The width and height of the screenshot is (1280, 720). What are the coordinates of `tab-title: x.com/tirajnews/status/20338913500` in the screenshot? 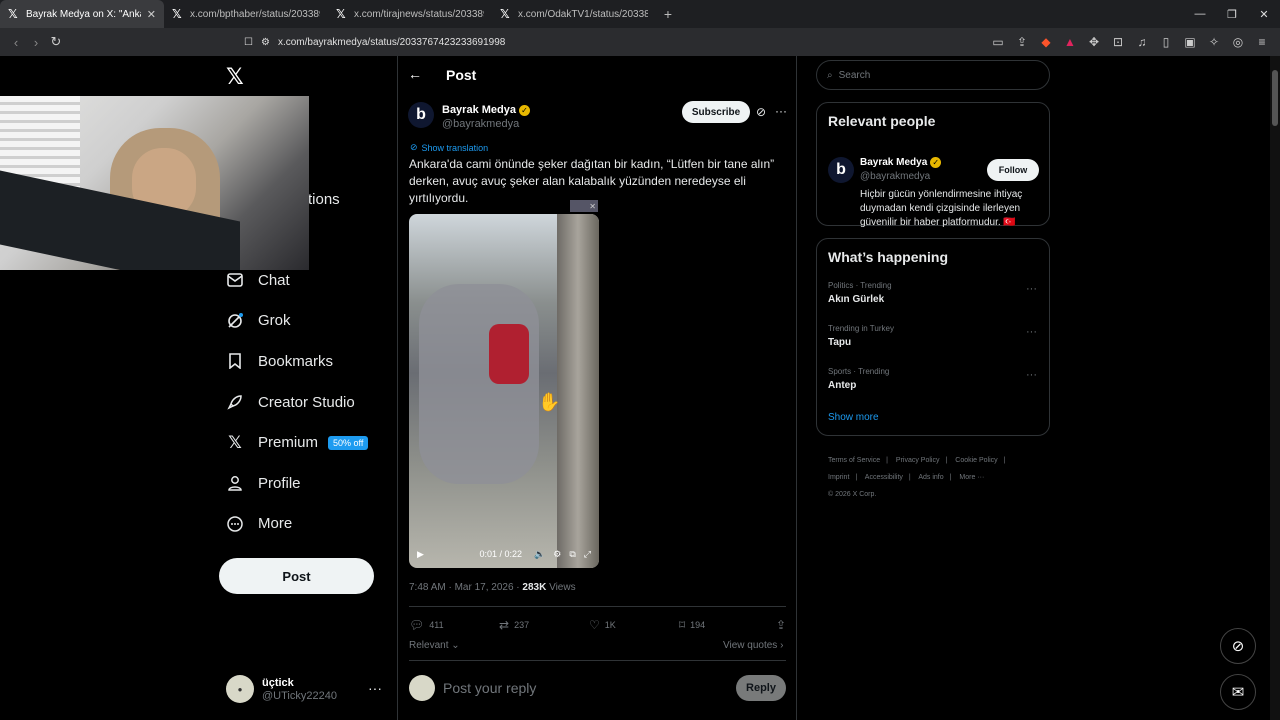 It's located at (419, 14).